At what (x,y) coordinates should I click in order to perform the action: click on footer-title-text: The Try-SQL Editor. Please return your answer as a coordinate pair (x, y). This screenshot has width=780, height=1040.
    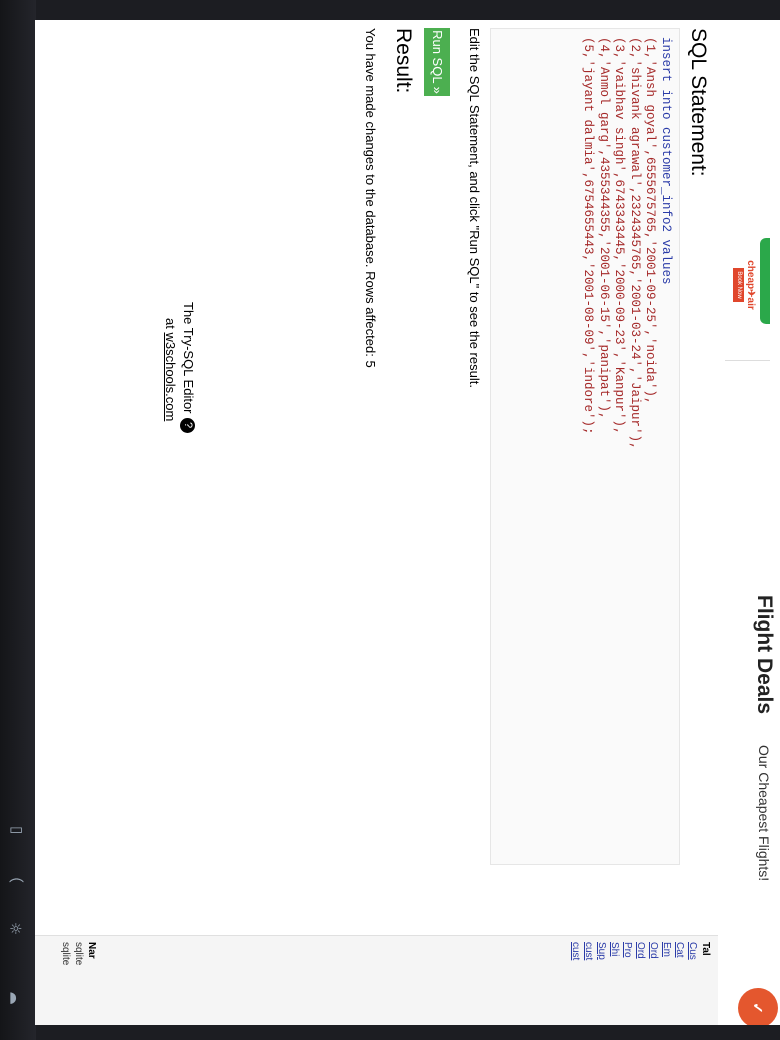
    Looking at the image, I should click on (188, 358).